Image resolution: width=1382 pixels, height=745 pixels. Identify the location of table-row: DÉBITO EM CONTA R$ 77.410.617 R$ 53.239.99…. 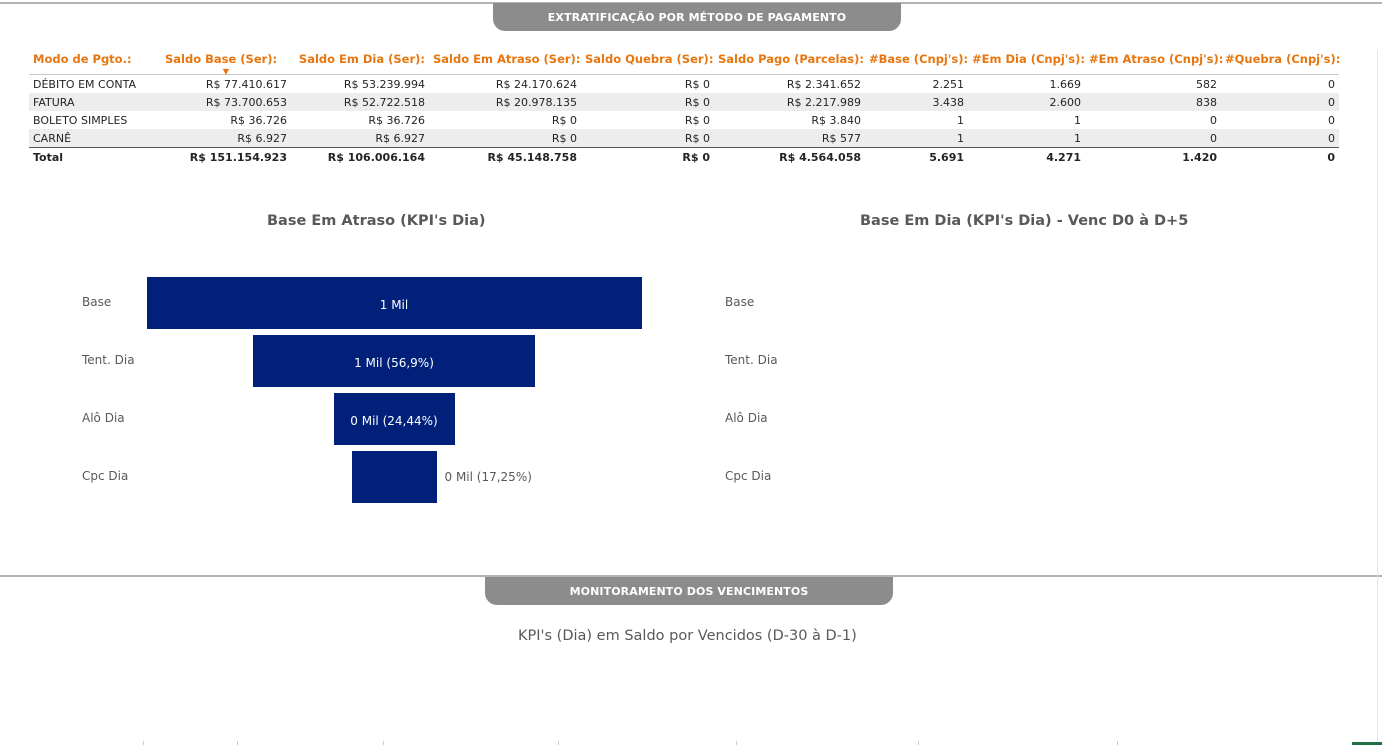
(684, 84).